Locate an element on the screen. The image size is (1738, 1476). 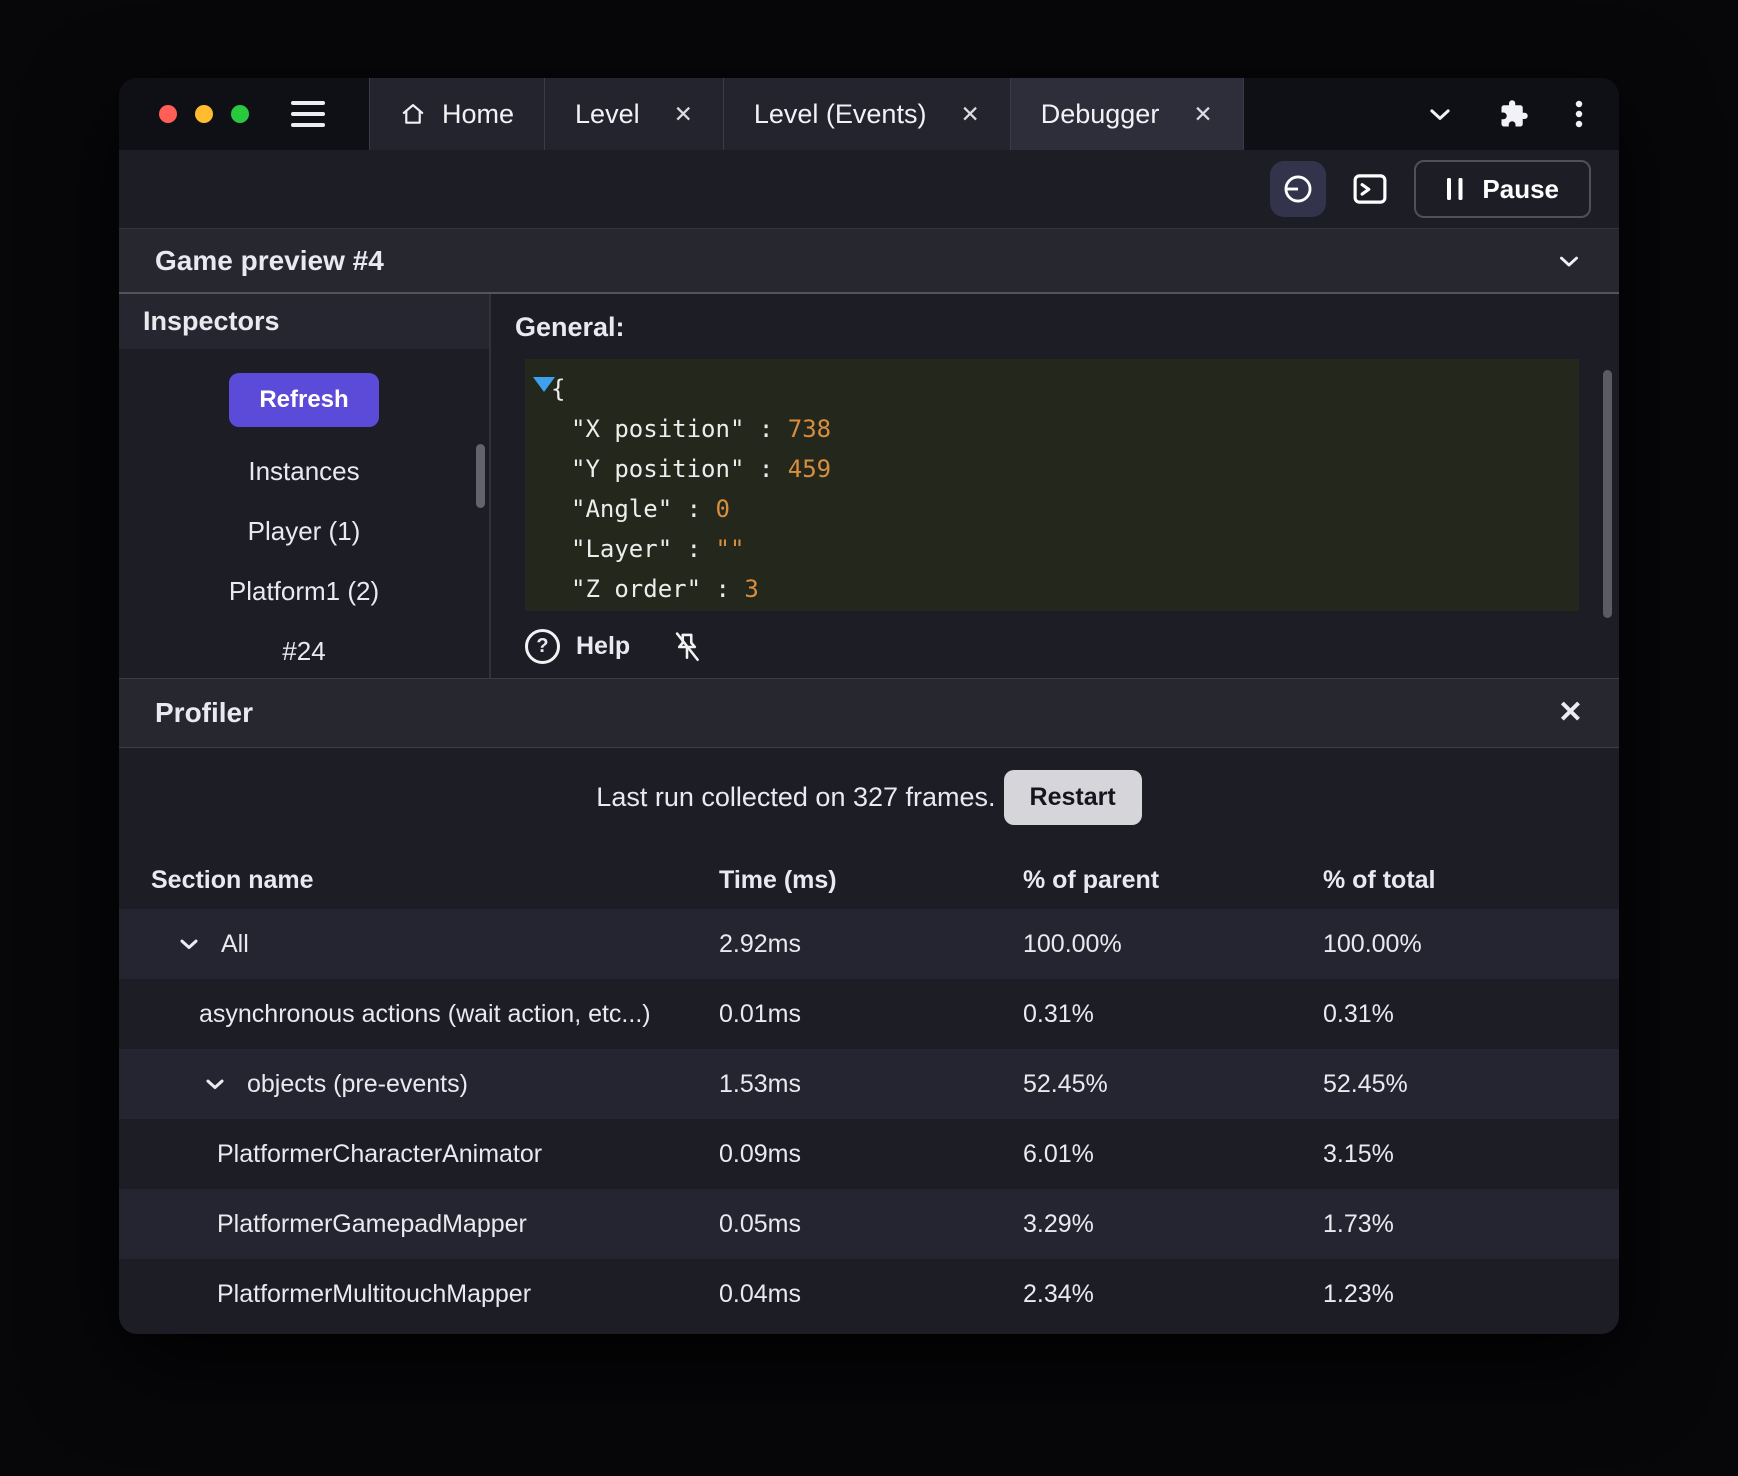
sidebar-item-instance-24: #24 is located at coordinates (303, 651).